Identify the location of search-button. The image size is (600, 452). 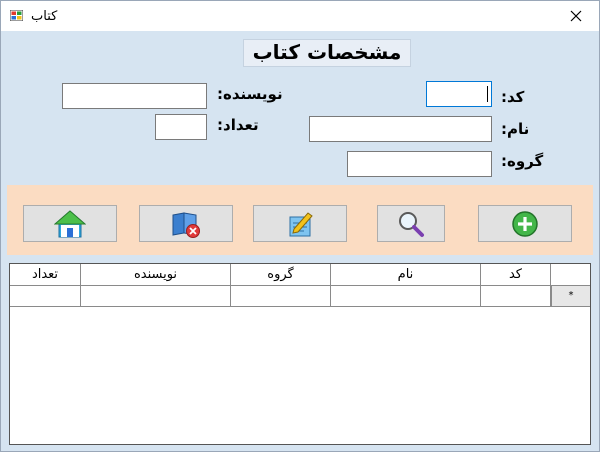
(411, 223).